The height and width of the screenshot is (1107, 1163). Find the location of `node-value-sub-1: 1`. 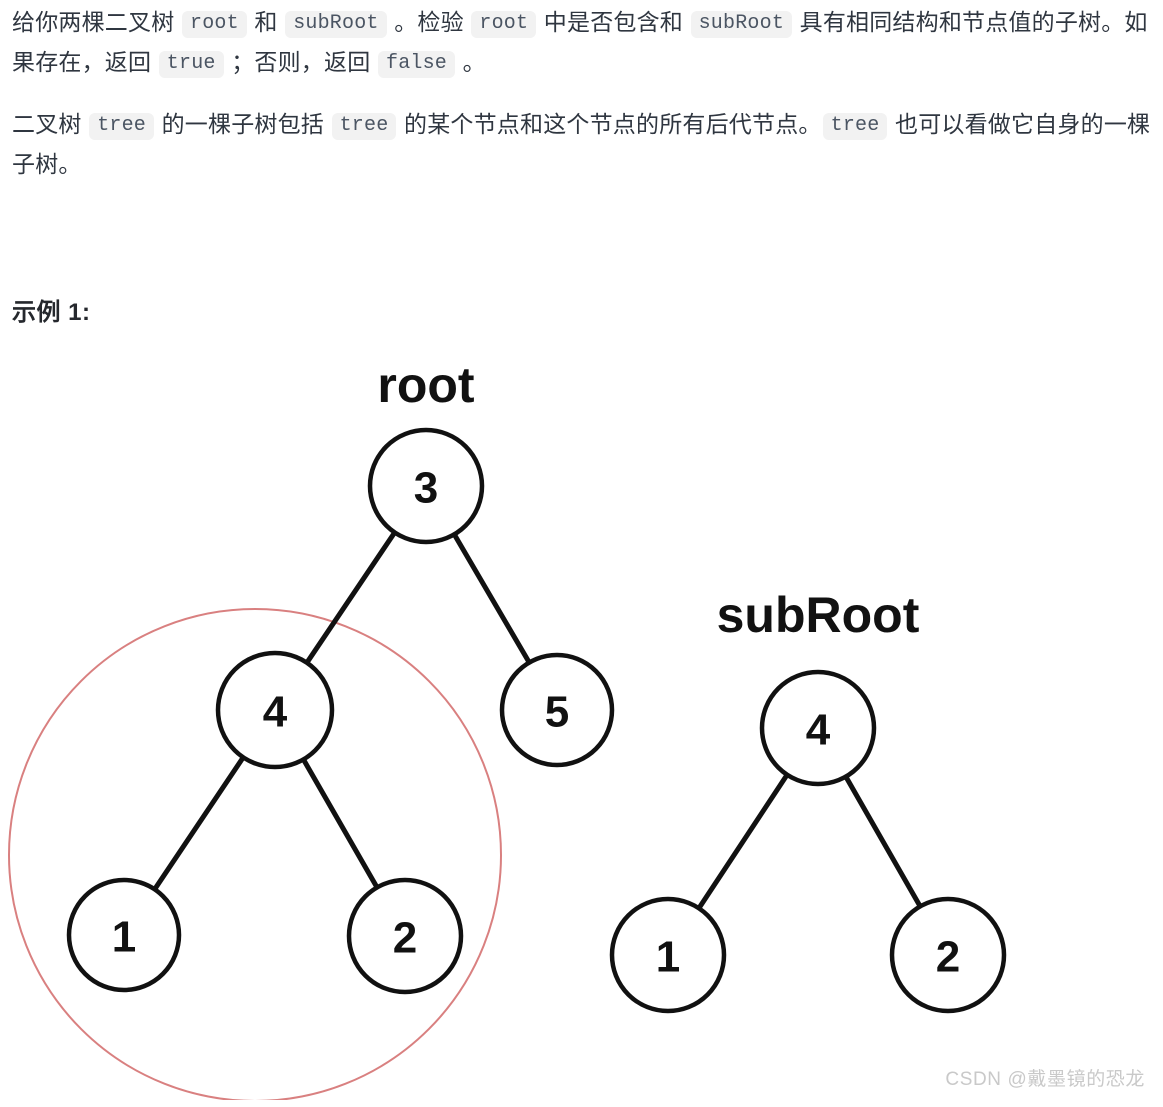

node-value-sub-1: 1 is located at coordinates (668, 957).